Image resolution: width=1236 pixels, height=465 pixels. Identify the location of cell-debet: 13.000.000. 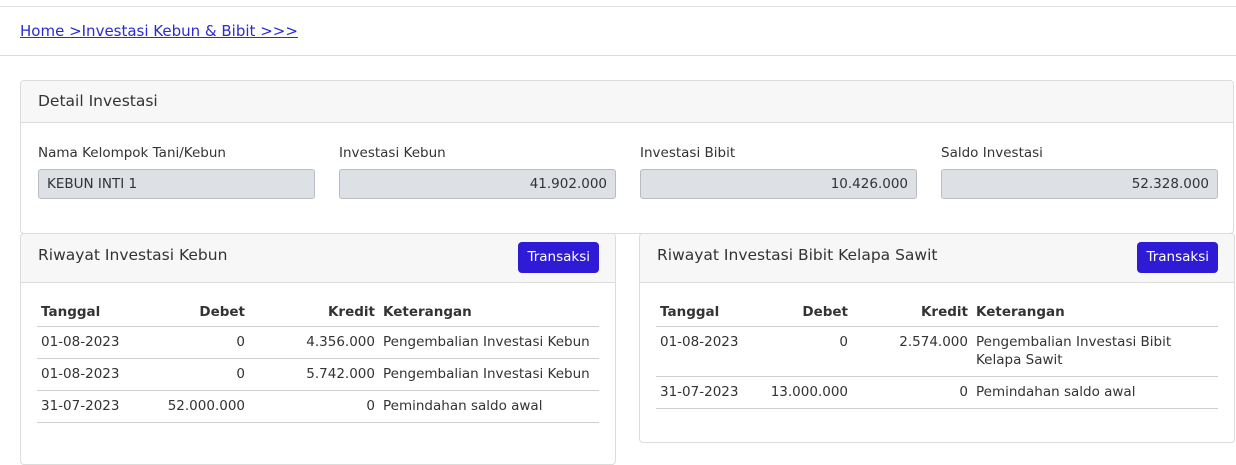
(802, 392).